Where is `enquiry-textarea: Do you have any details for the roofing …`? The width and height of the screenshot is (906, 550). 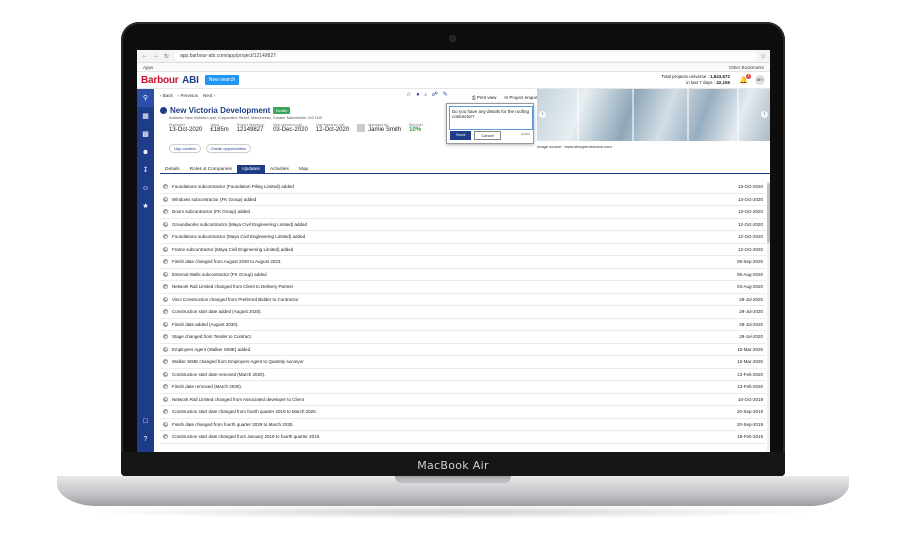 enquiry-textarea: Do you have any details for the roofing … is located at coordinates (491, 118).